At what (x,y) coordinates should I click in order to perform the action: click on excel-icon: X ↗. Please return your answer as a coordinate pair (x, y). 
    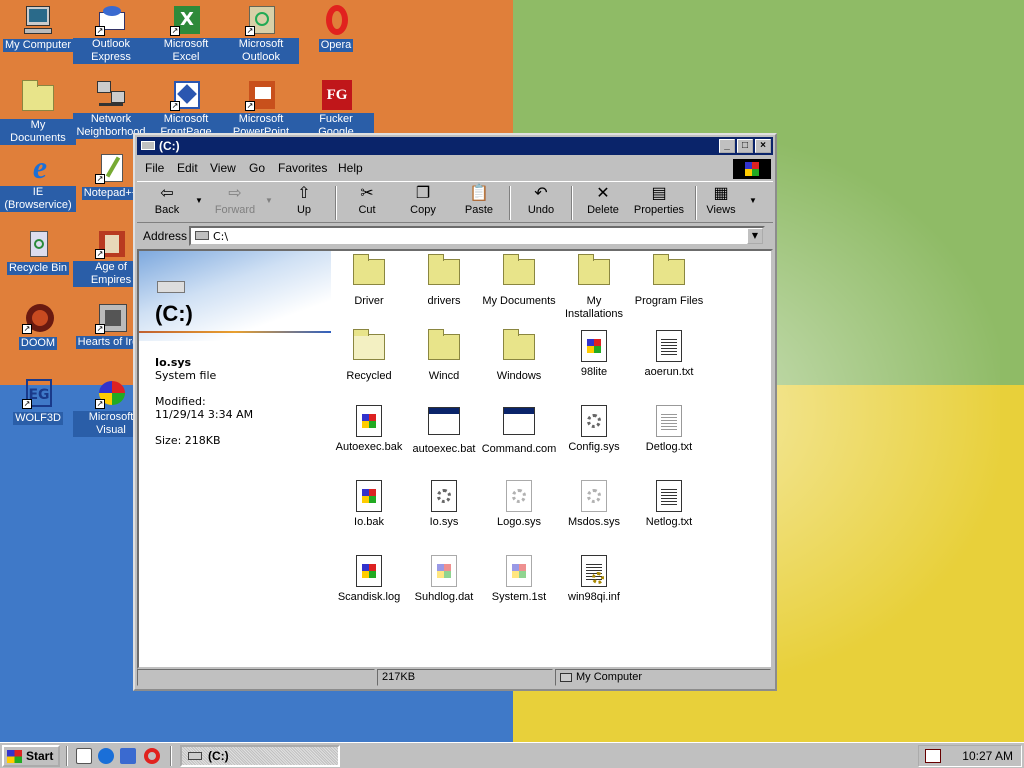
    Looking at the image, I should click on (186, 20).